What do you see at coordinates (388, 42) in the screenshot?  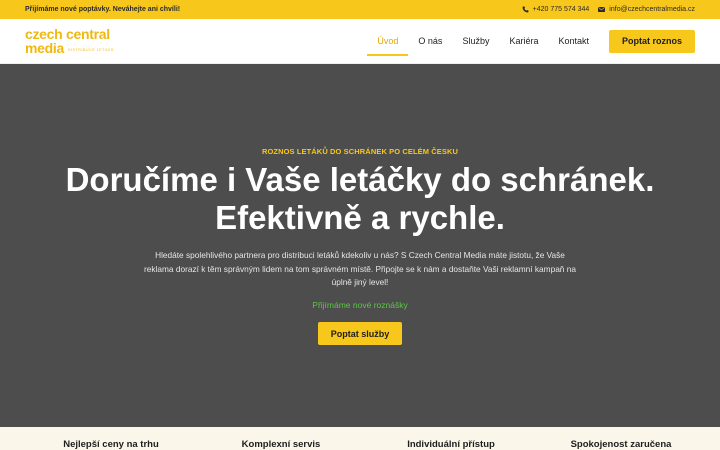 I see `nav-item-uvod: Úvod` at bounding box center [388, 42].